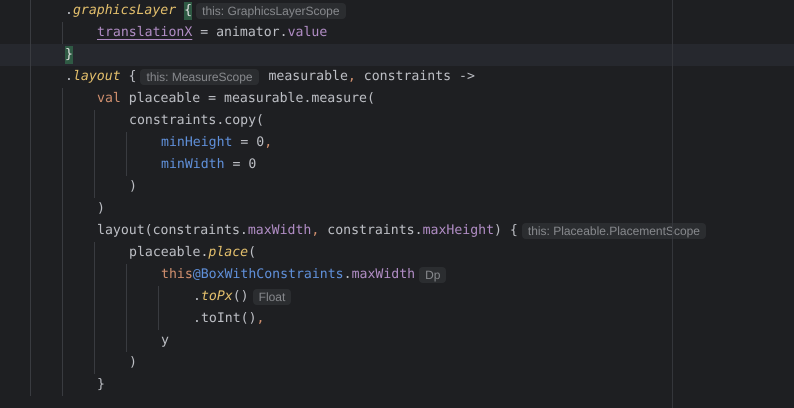 This screenshot has width=794, height=408. I want to click on code-text: layout(constraints., so click(172, 231).